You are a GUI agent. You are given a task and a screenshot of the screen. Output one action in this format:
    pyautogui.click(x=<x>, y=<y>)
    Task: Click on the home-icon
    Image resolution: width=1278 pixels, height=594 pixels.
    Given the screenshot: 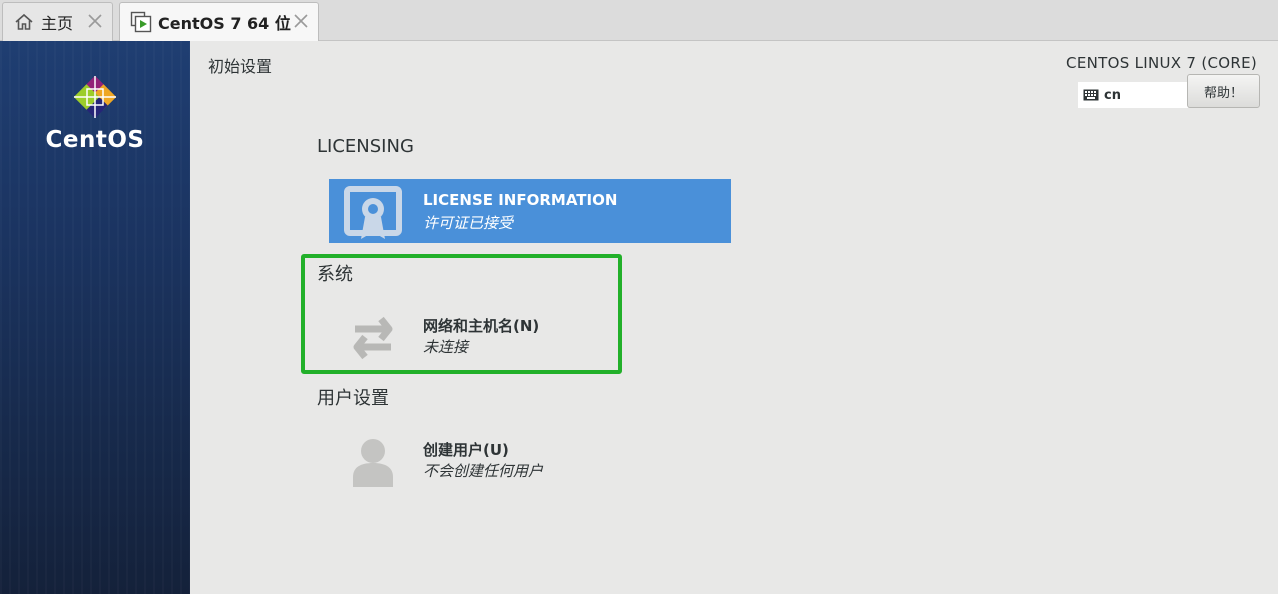 What is the action you would take?
    pyautogui.click(x=24, y=22)
    